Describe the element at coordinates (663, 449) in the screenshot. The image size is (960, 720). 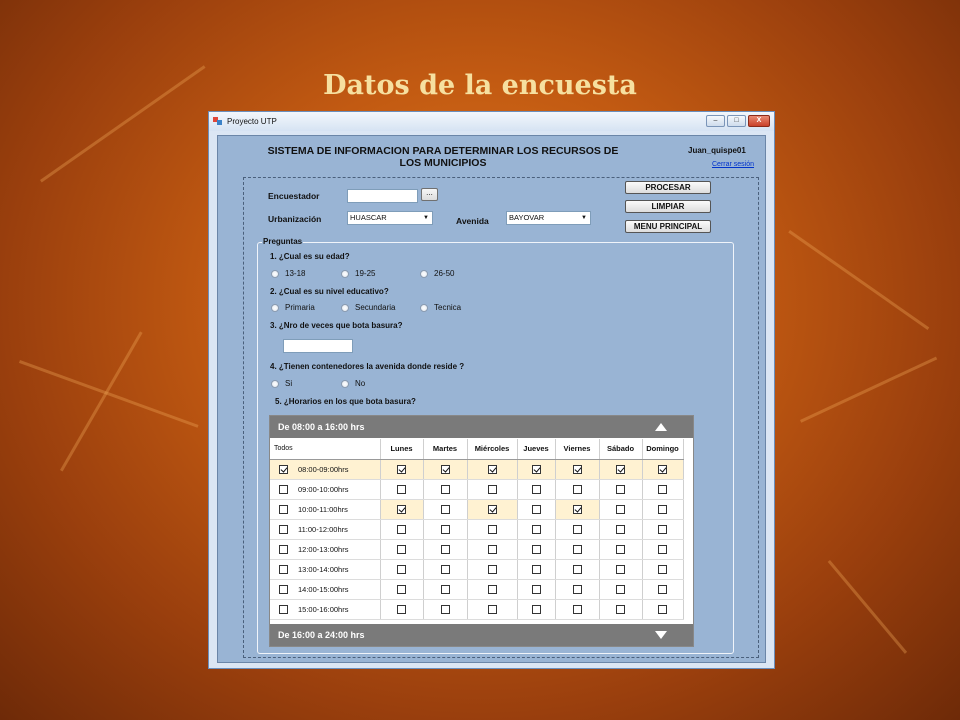
I see `day-header-6: Domingo` at that location.